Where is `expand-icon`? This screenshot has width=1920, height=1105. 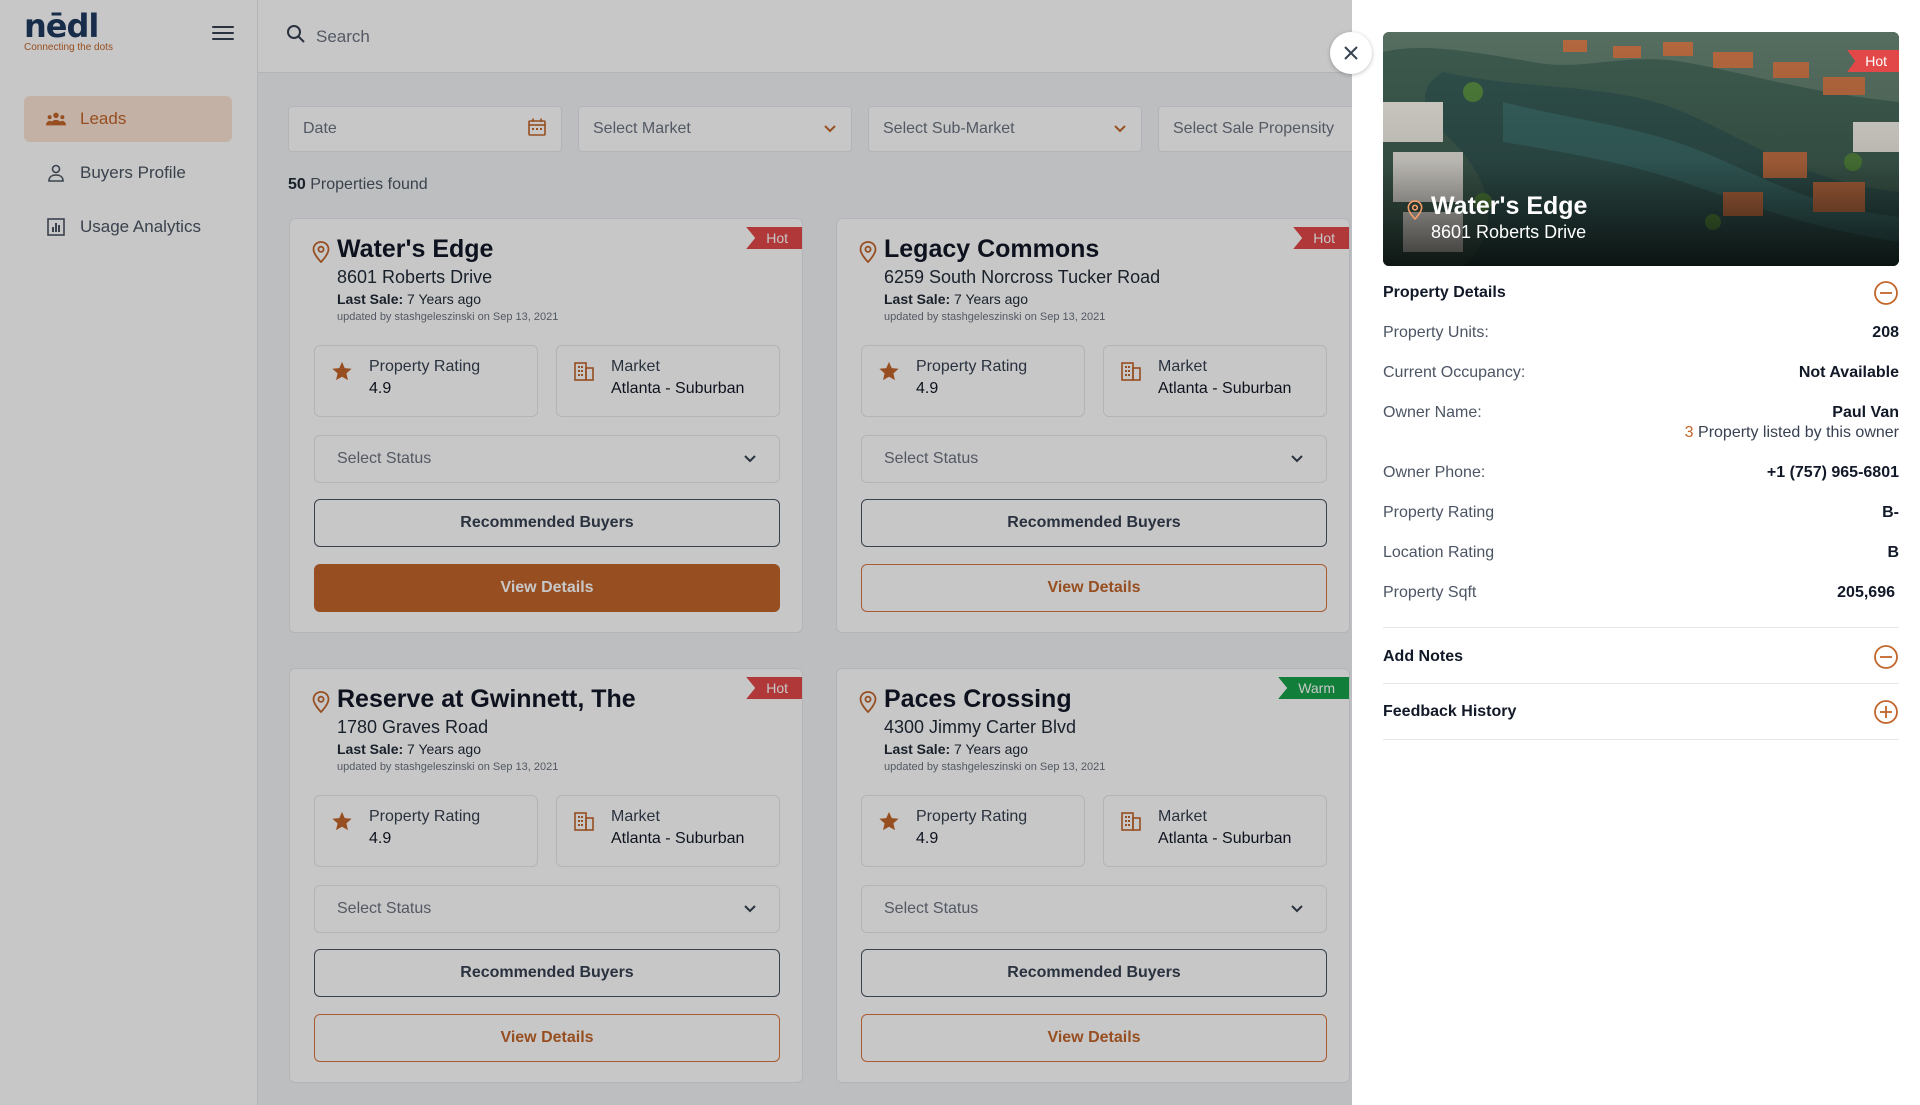 expand-icon is located at coordinates (1886, 712).